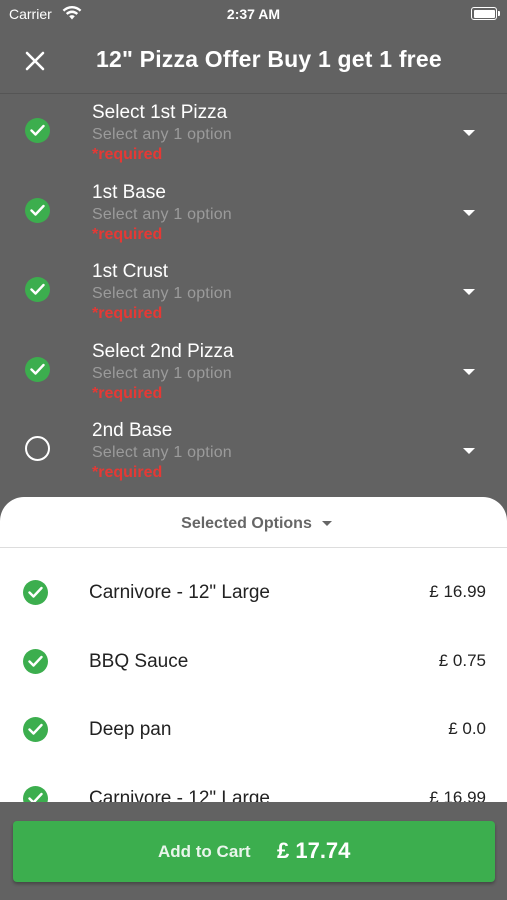 Image resolution: width=507 pixels, height=900 pixels. I want to click on cart-total: £ 17.74, so click(314, 850).